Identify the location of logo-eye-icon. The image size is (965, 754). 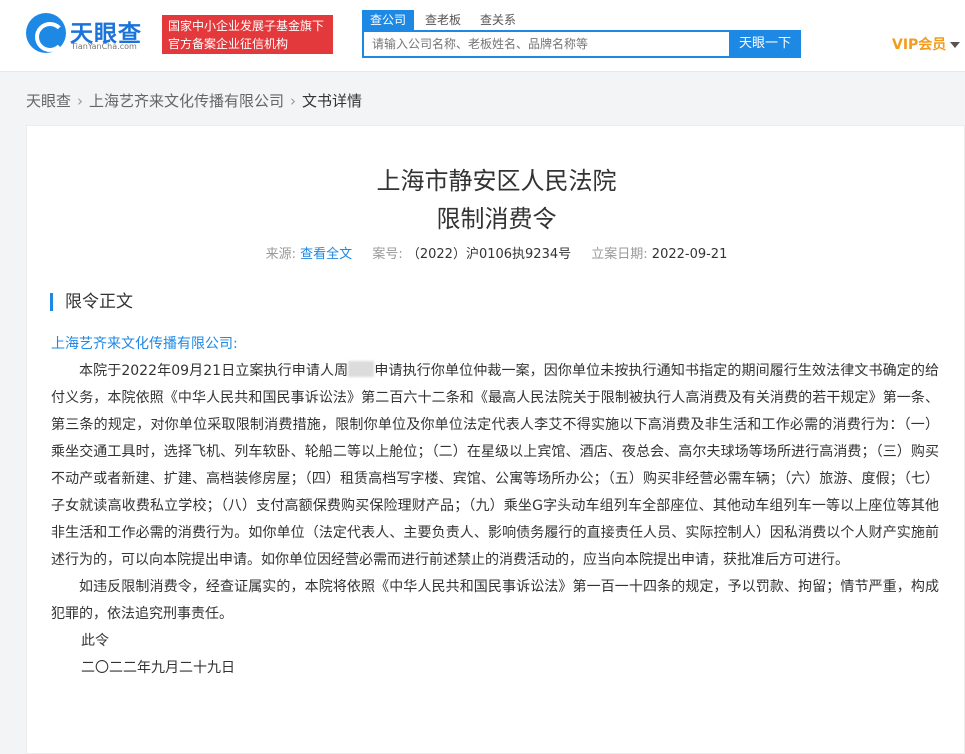
(46, 33).